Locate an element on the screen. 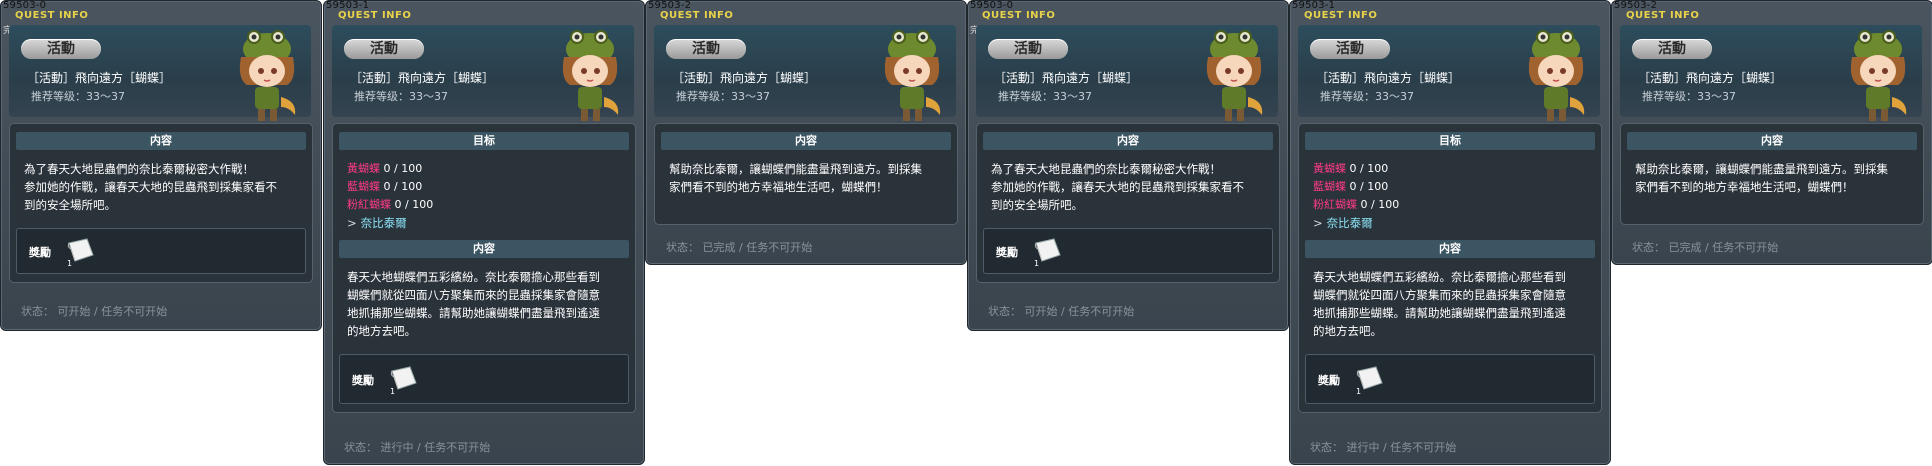  npc-name: 奈比泰爾 is located at coordinates (1349, 223).